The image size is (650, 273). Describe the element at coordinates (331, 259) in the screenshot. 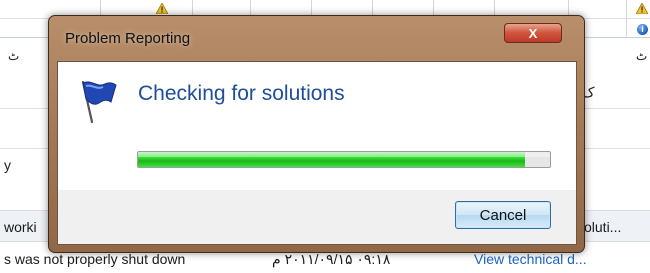

I see `event-date-text: ‏۰۹:۱۸ ۲۰۱۱/۰۹/۱۵ م` at that location.